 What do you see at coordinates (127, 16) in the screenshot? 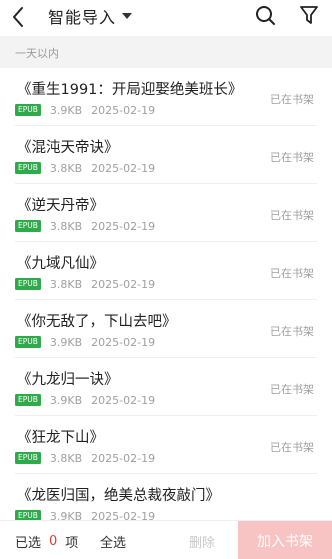
I see `caret-down-icon` at bounding box center [127, 16].